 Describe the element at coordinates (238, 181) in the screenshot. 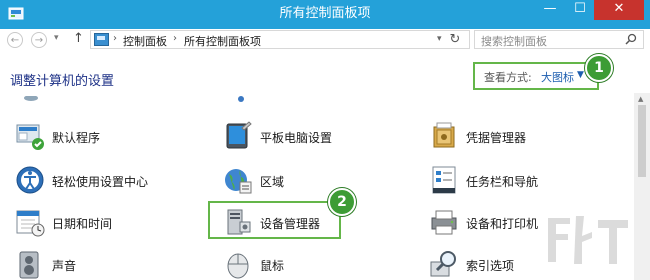

I see `region-globe-icon` at that location.